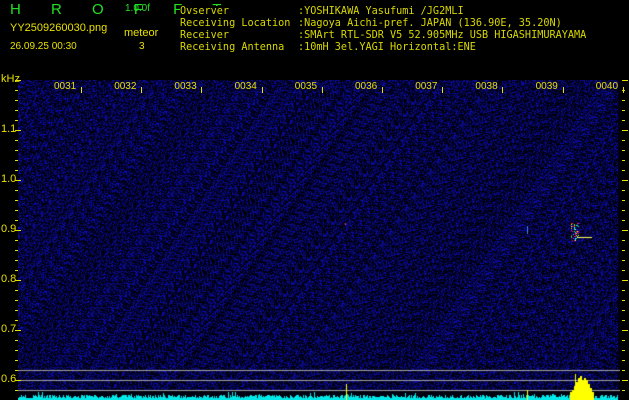  Describe the element at coordinates (10, 79) in the screenshot. I see `unit-label: kHz` at that location.